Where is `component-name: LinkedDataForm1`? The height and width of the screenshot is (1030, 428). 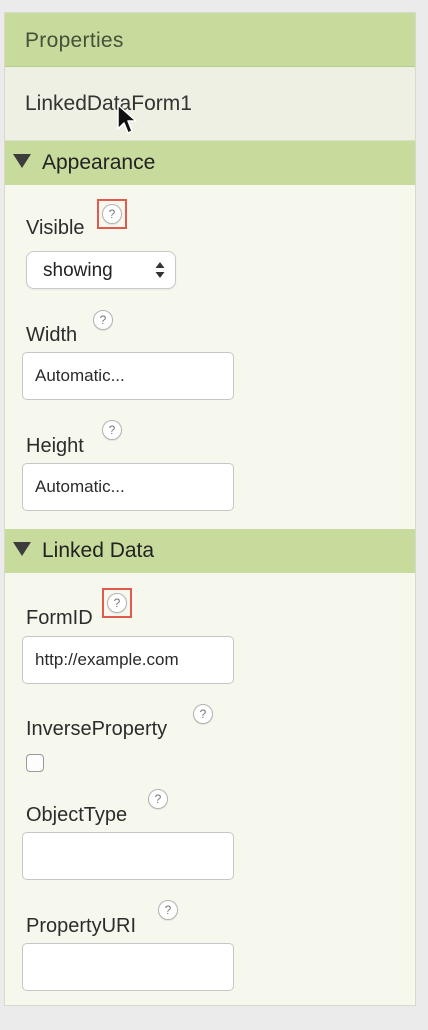 component-name: LinkedDataForm1 is located at coordinates (108, 103).